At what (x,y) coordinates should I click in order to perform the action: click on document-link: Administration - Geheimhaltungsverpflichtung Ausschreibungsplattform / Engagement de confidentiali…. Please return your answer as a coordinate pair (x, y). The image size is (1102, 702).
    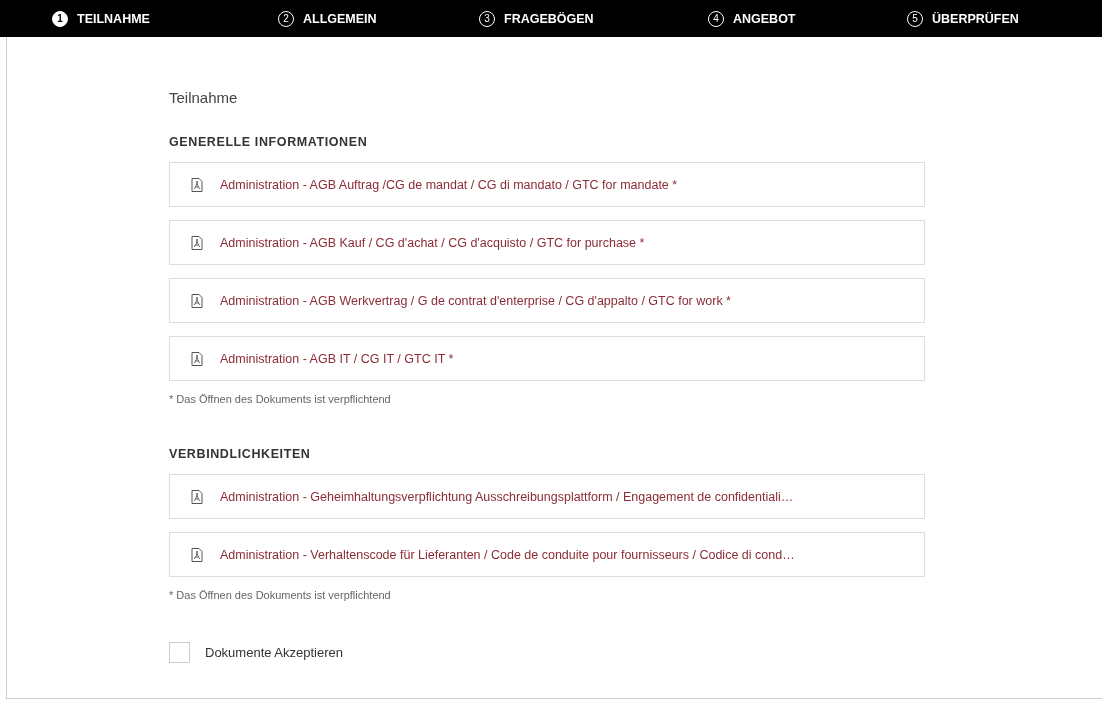
    Looking at the image, I should click on (547, 496).